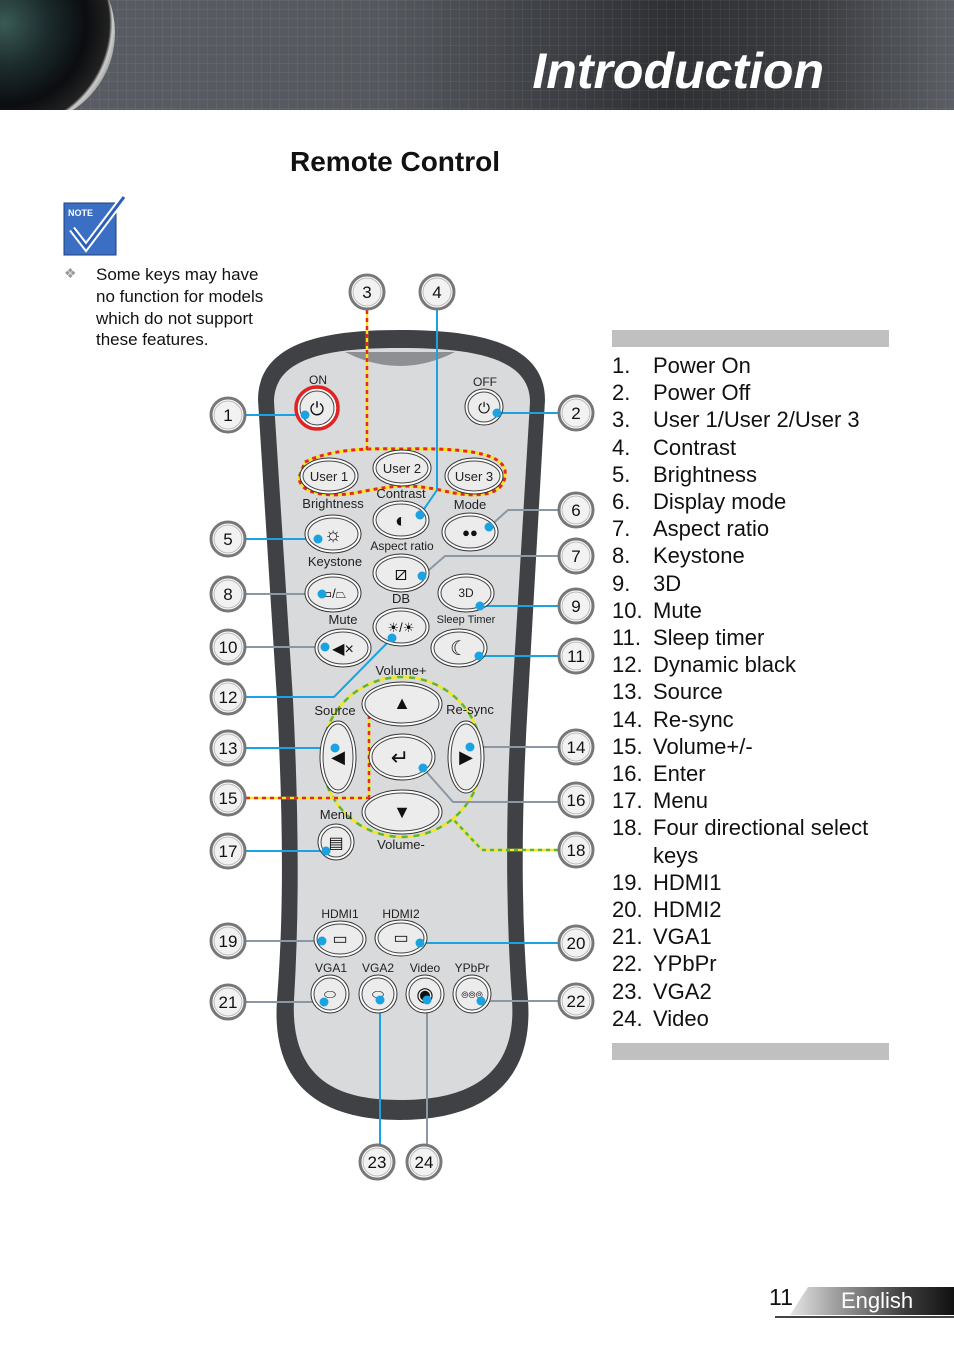 Image resolution: width=954 pixels, height=1354 pixels. Describe the element at coordinates (693, 719) in the screenshot. I see `legend-label: Re-sync` at that location.